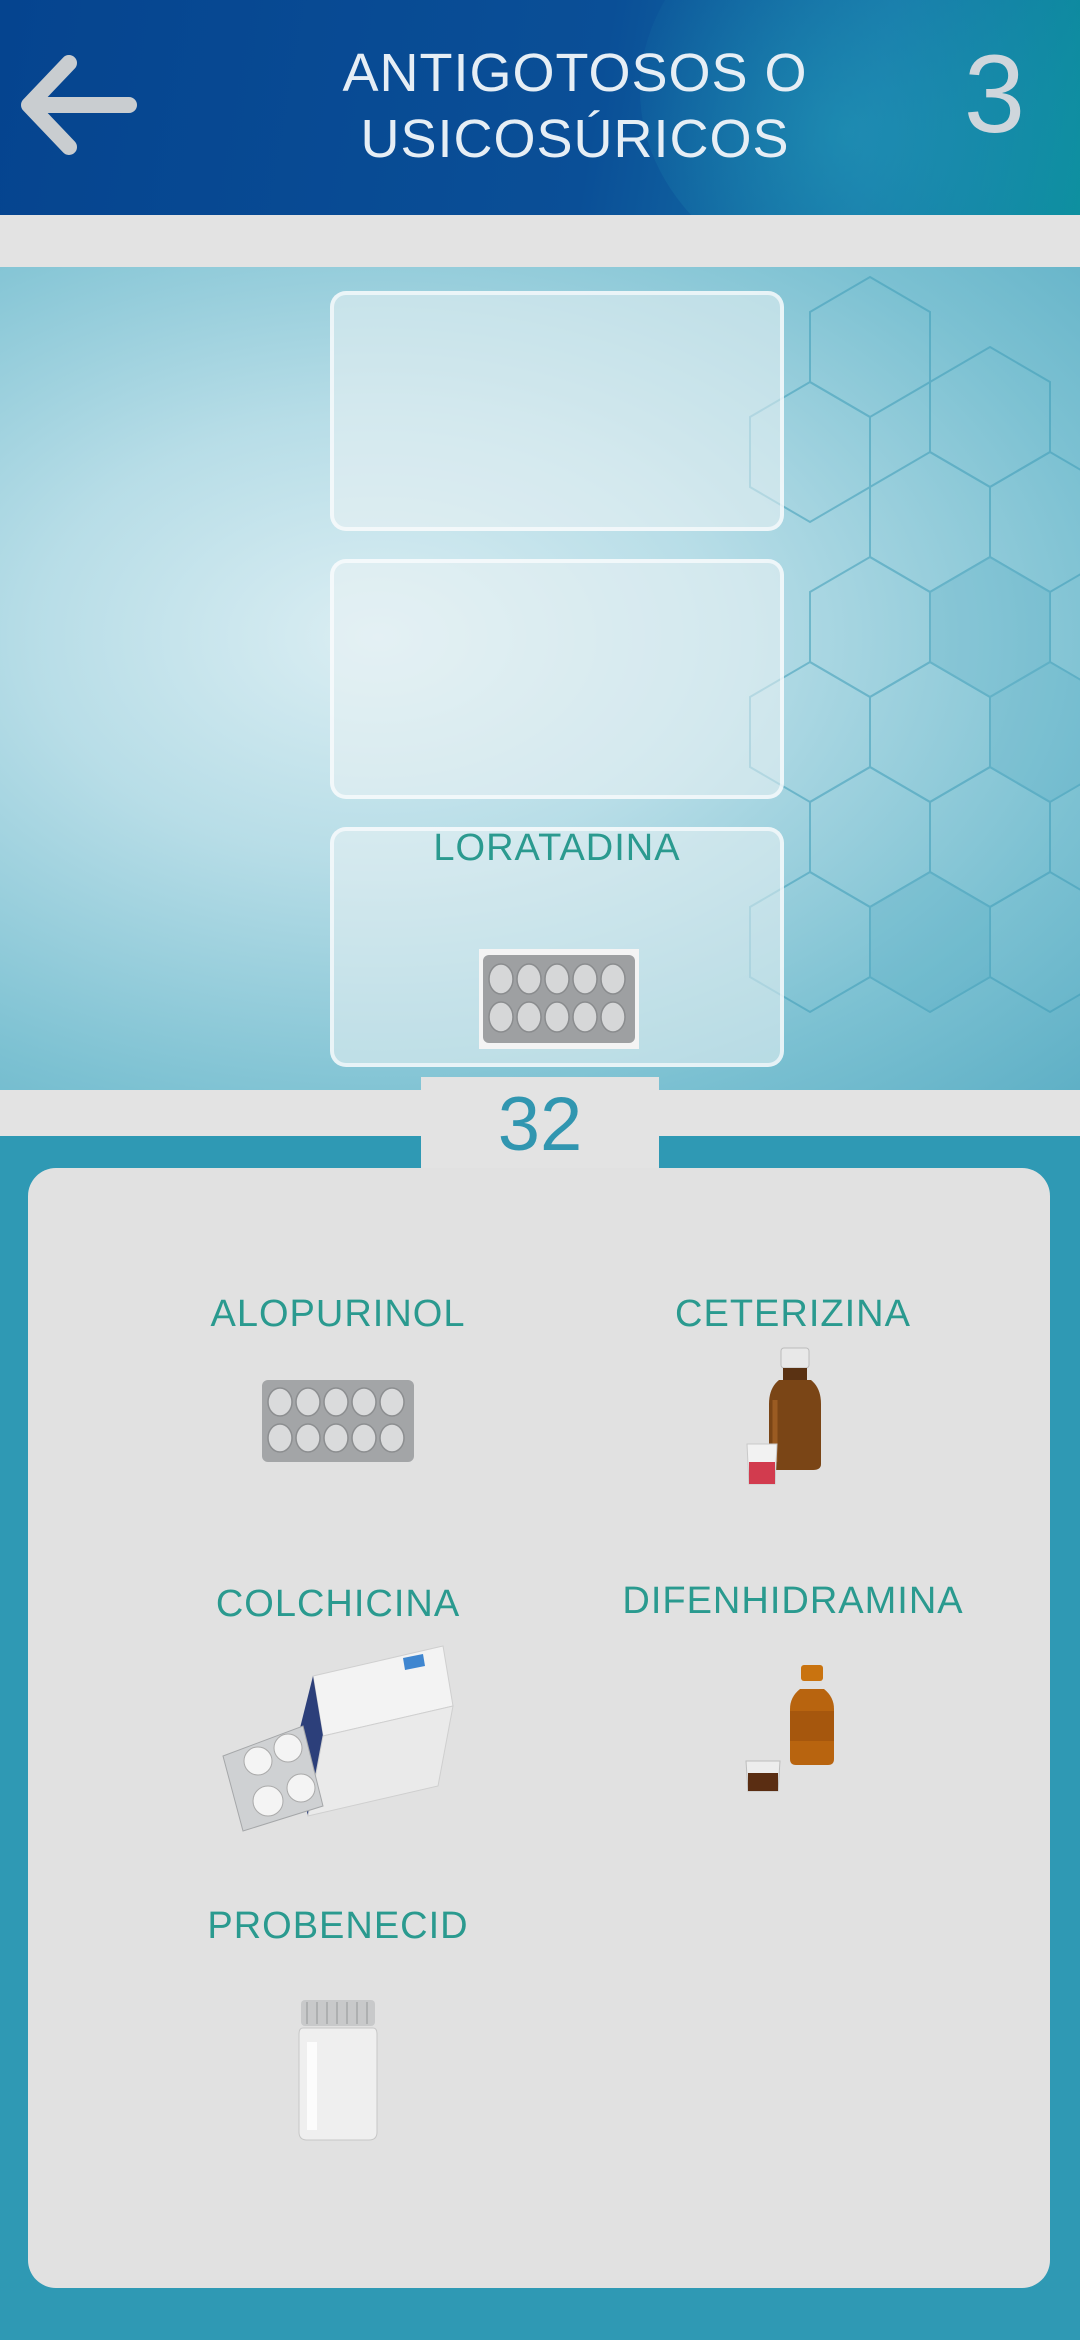  I want to click on option-label: ALOPURINOL, so click(338, 1314).